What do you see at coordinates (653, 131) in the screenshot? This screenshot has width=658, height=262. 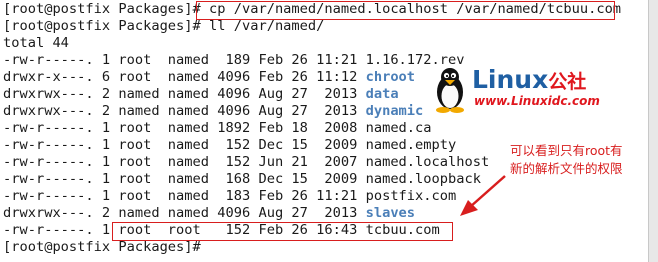 I see `scrollbar` at bounding box center [653, 131].